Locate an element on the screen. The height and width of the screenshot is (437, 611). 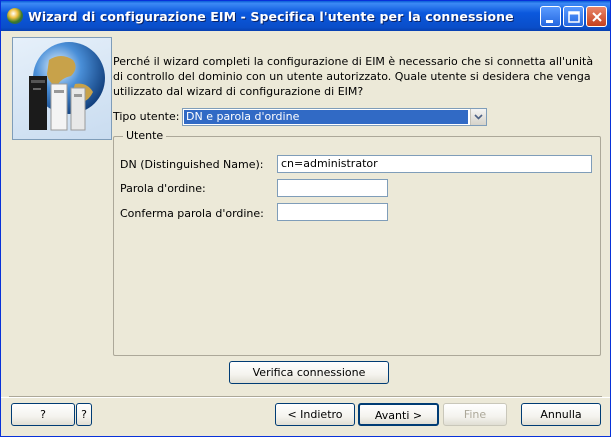
server-globe-illustration is located at coordinates (62, 88).